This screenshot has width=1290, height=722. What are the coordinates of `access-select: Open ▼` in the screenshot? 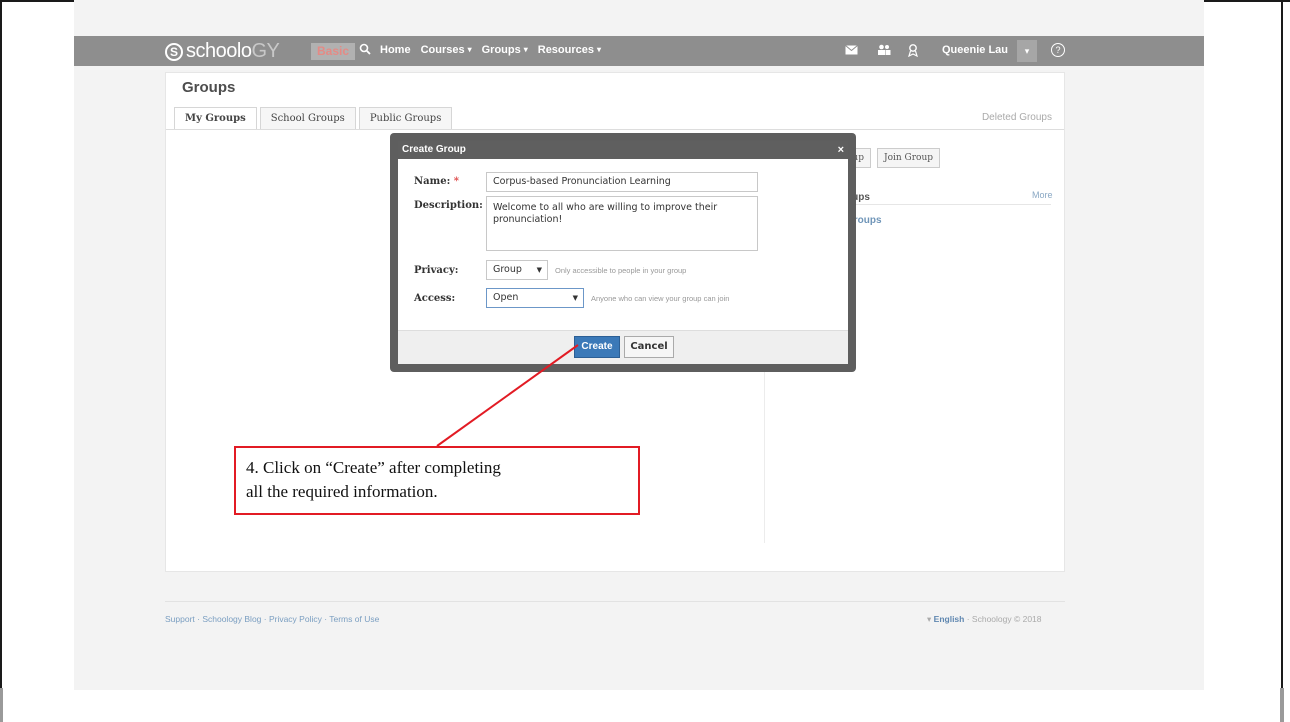 It's located at (535, 298).